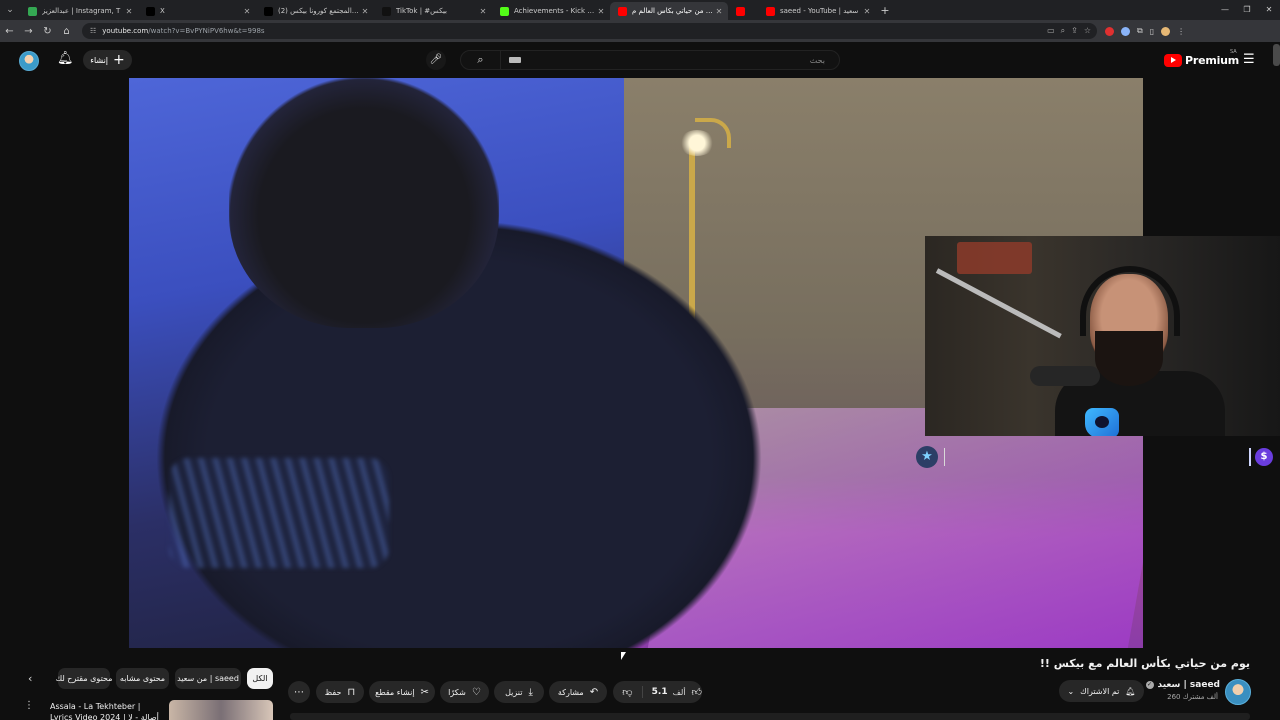 The image size is (1280, 720). Describe the element at coordinates (1109, 31) in the screenshot. I see `extension-record-icon` at that location.